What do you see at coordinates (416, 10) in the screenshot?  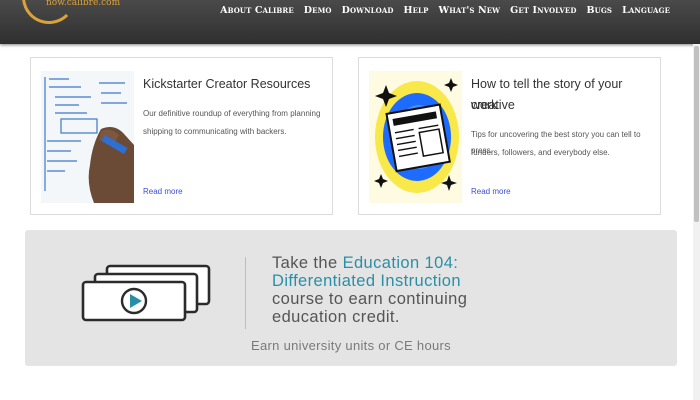 I see `nav-help: Help` at bounding box center [416, 10].